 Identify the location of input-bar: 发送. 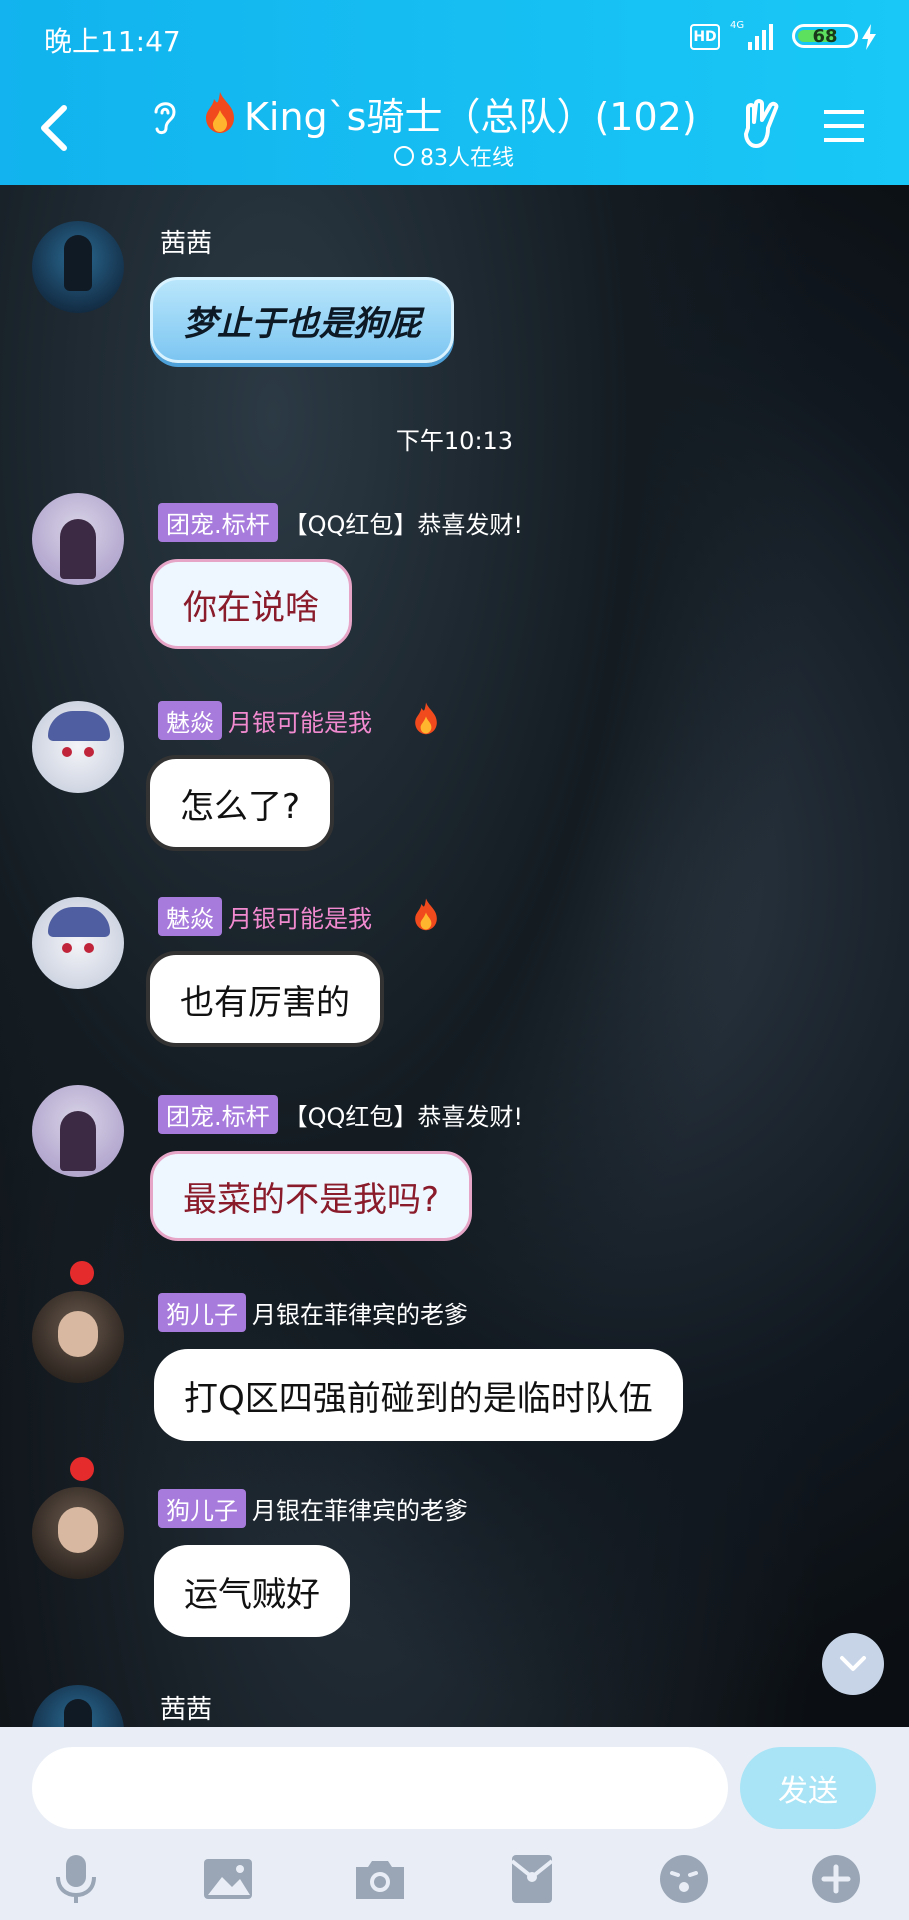
(454, 1823).